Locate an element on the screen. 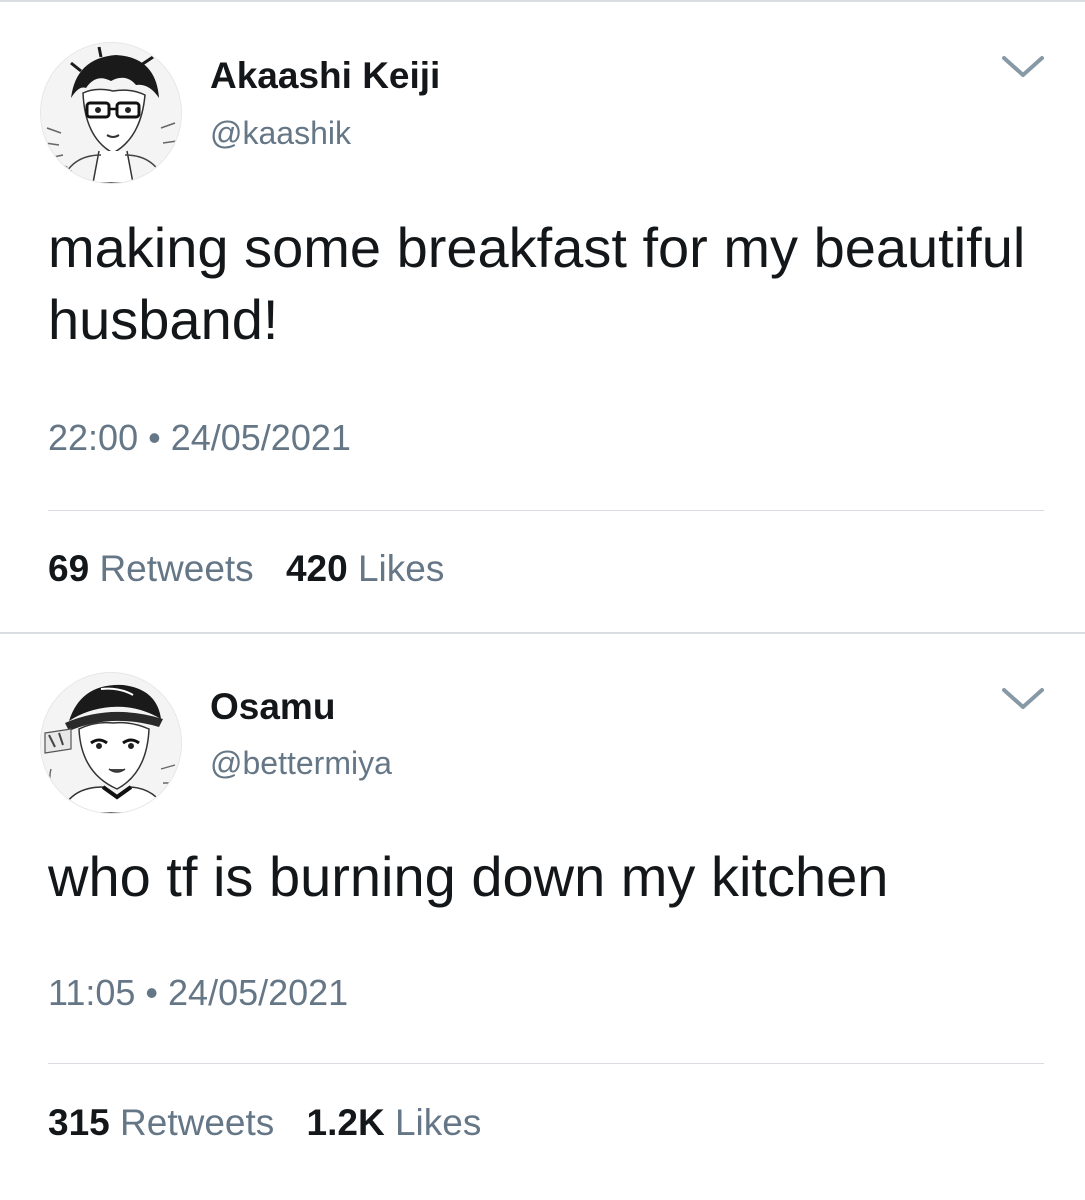 Image resolution: width=1085 pixels, height=1200 pixels. tweet-stats: 69 Retweets 420 Likes is located at coordinates (246, 569).